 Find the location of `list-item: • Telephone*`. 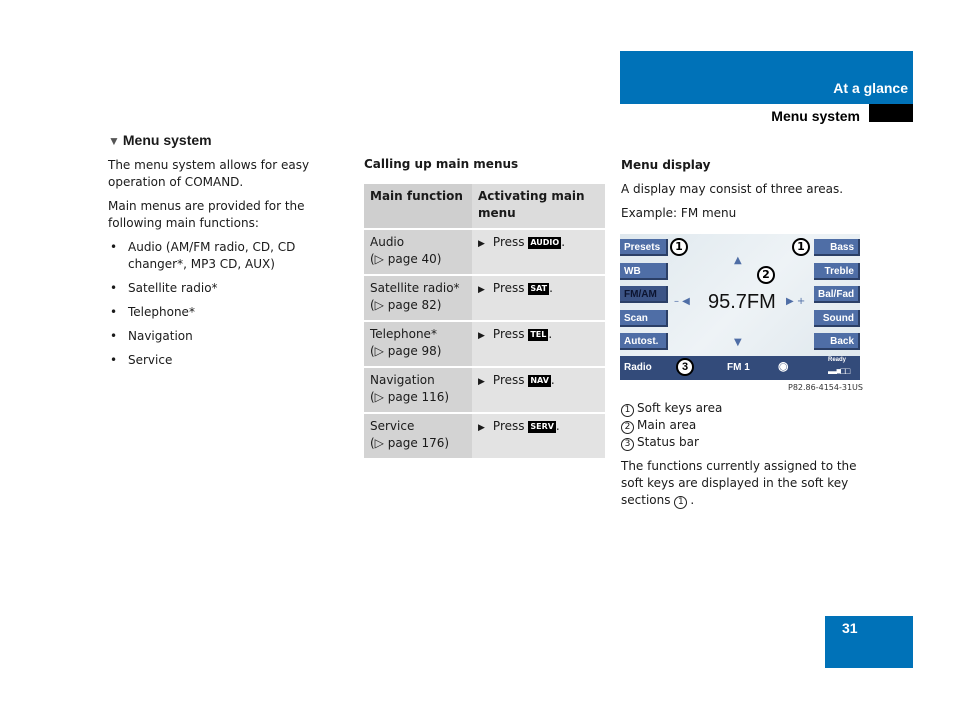

list-item: • Telephone* is located at coordinates (152, 312).